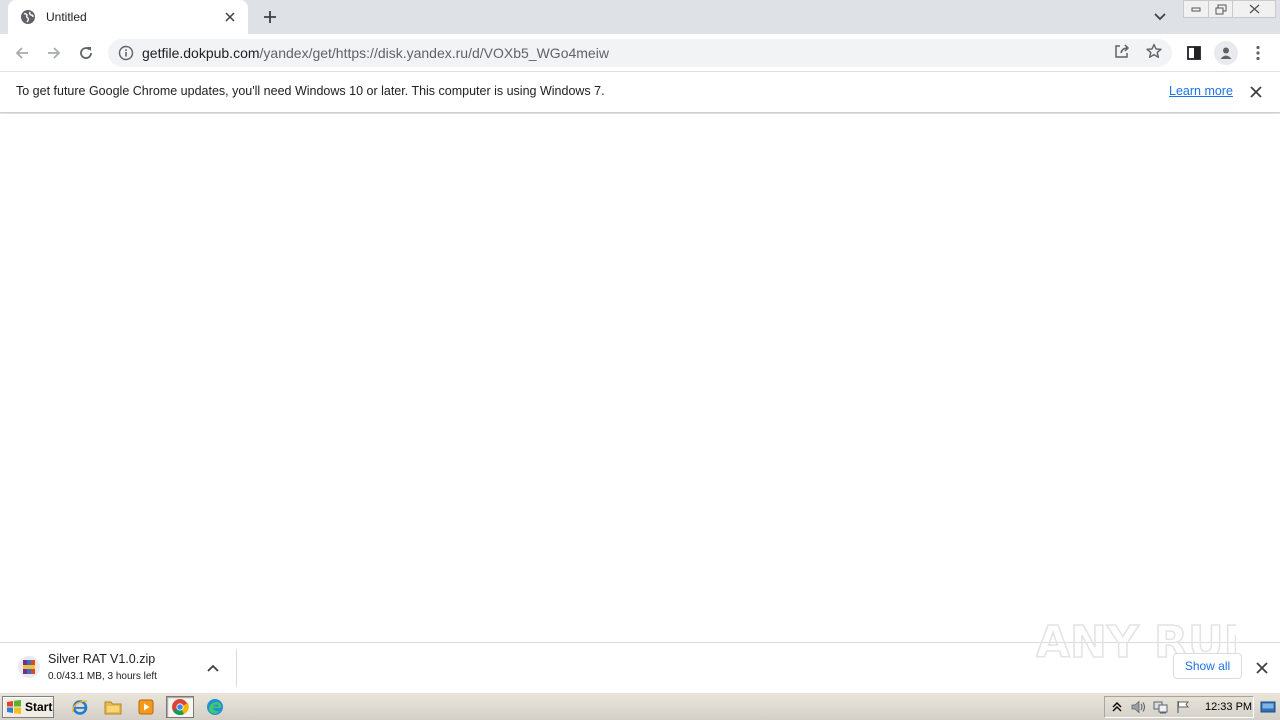 The height and width of the screenshot is (720, 1280). What do you see at coordinates (28, 17) in the screenshot?
I see `globe-icon` at bounding box center [28, 17].